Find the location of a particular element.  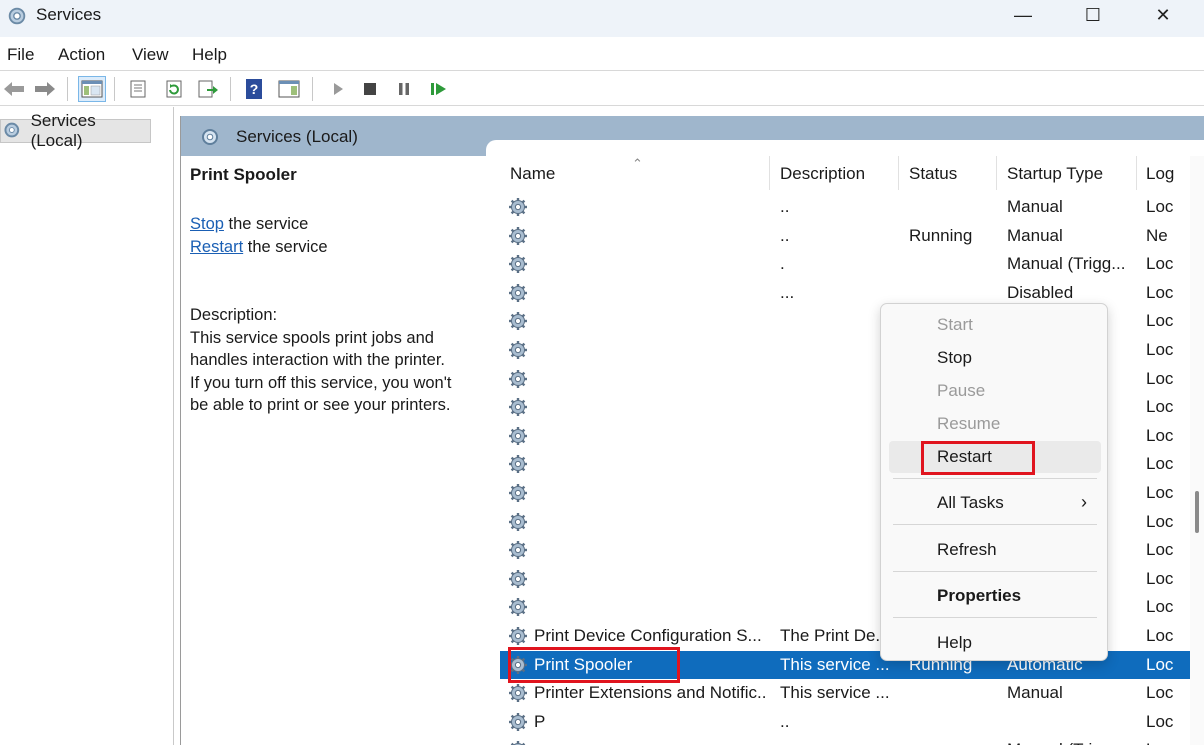

cell-logon: Ne is located at coordinates (1157, 235).